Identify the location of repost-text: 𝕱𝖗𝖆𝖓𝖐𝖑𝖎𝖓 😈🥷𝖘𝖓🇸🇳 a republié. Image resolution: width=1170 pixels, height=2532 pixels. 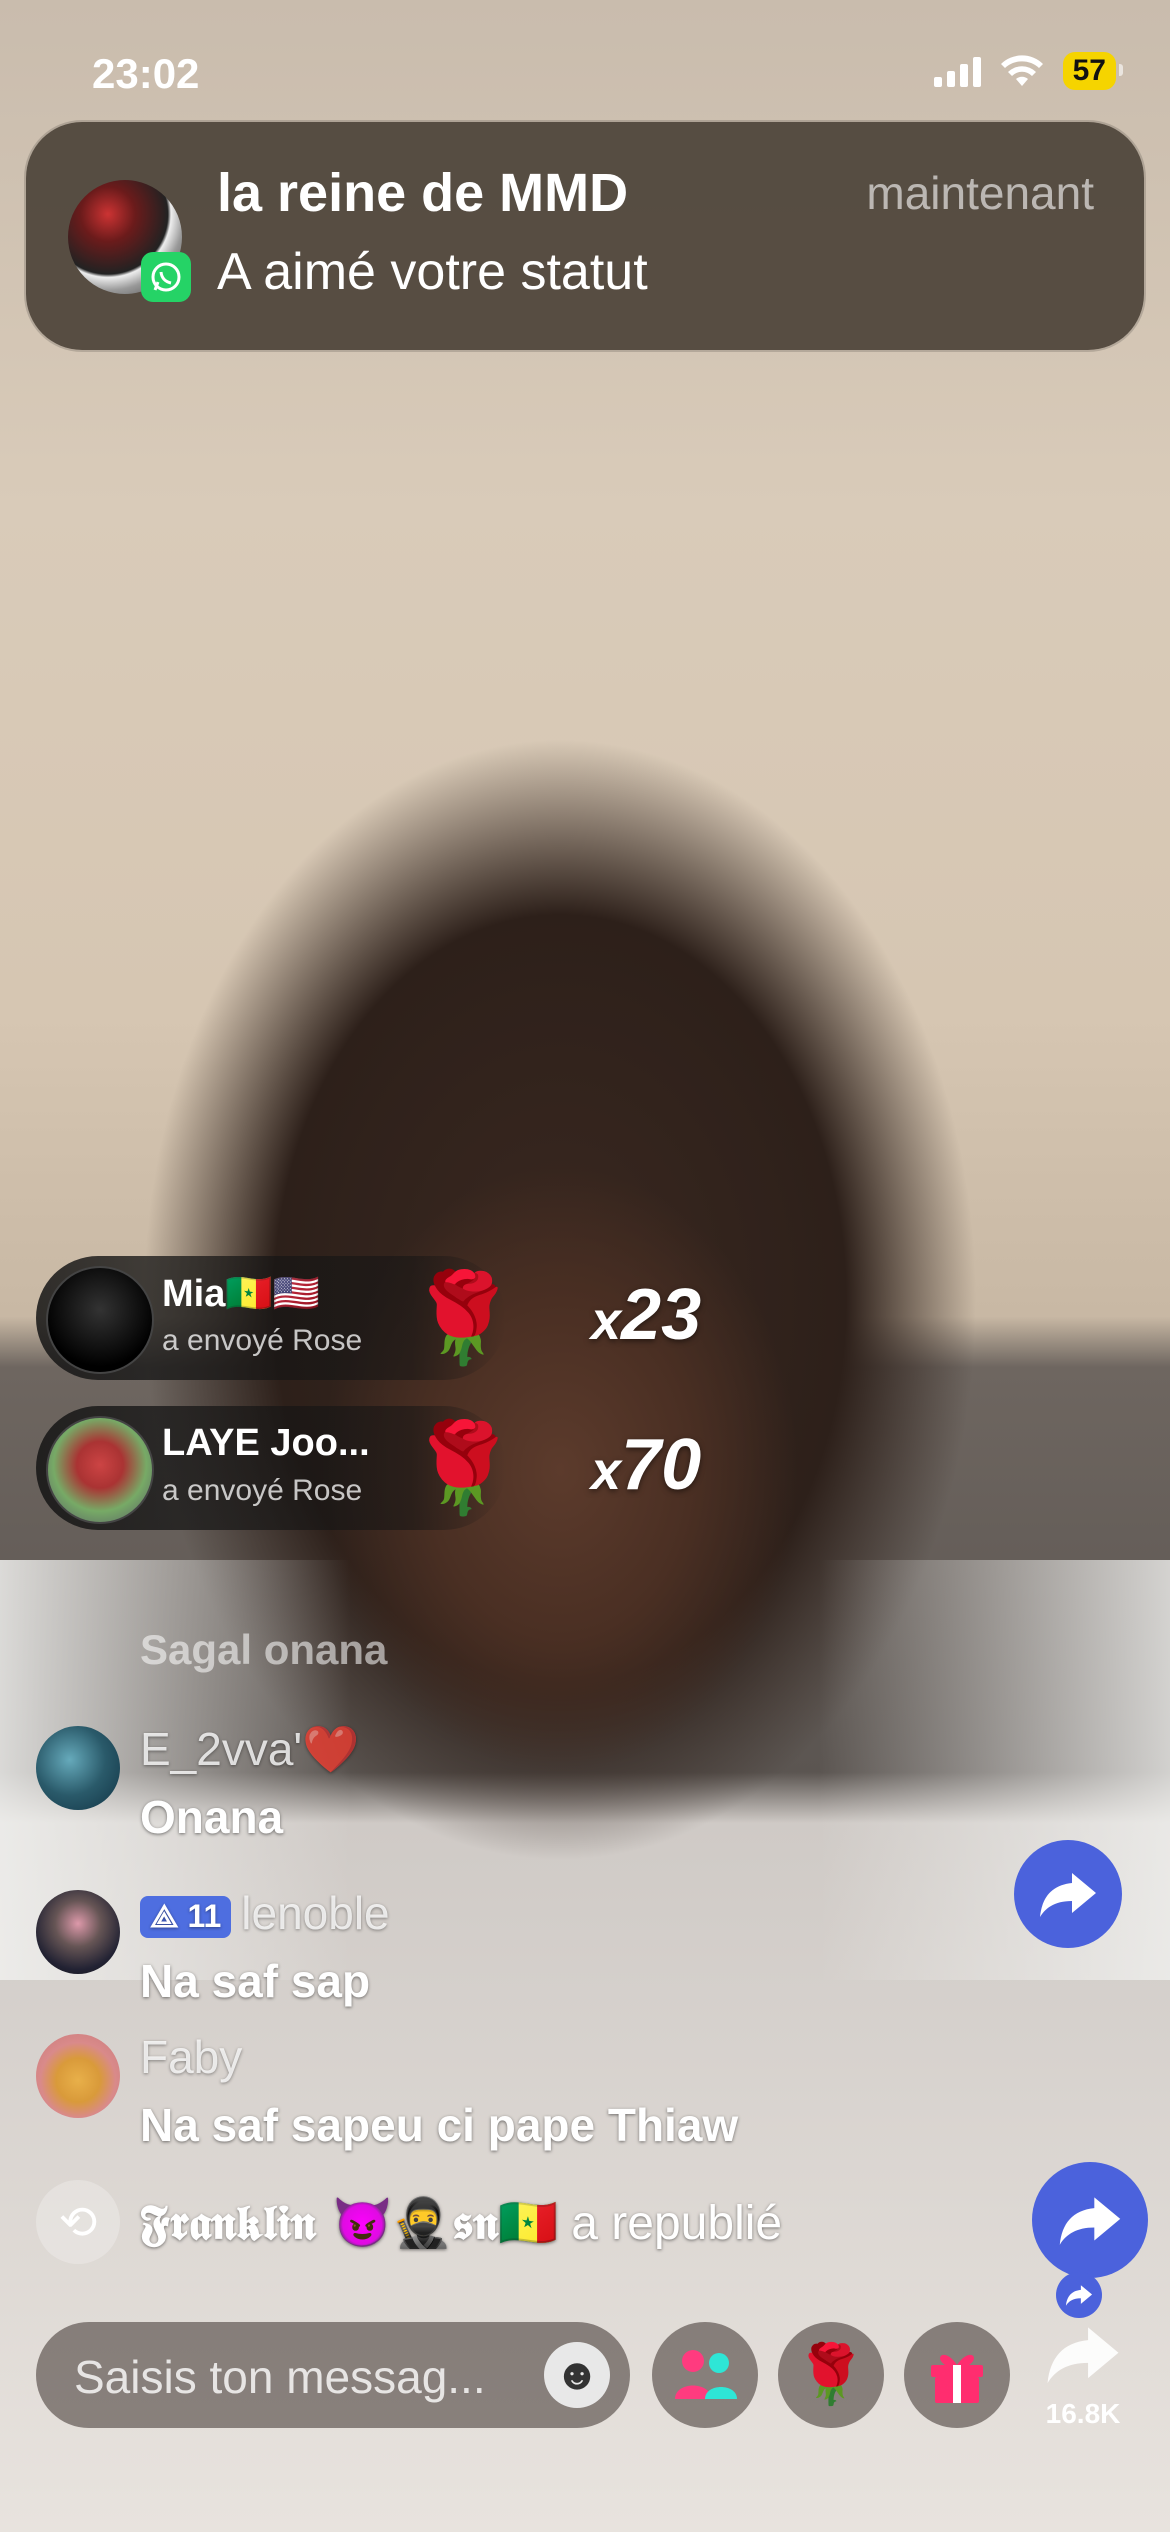
(461, 2223).